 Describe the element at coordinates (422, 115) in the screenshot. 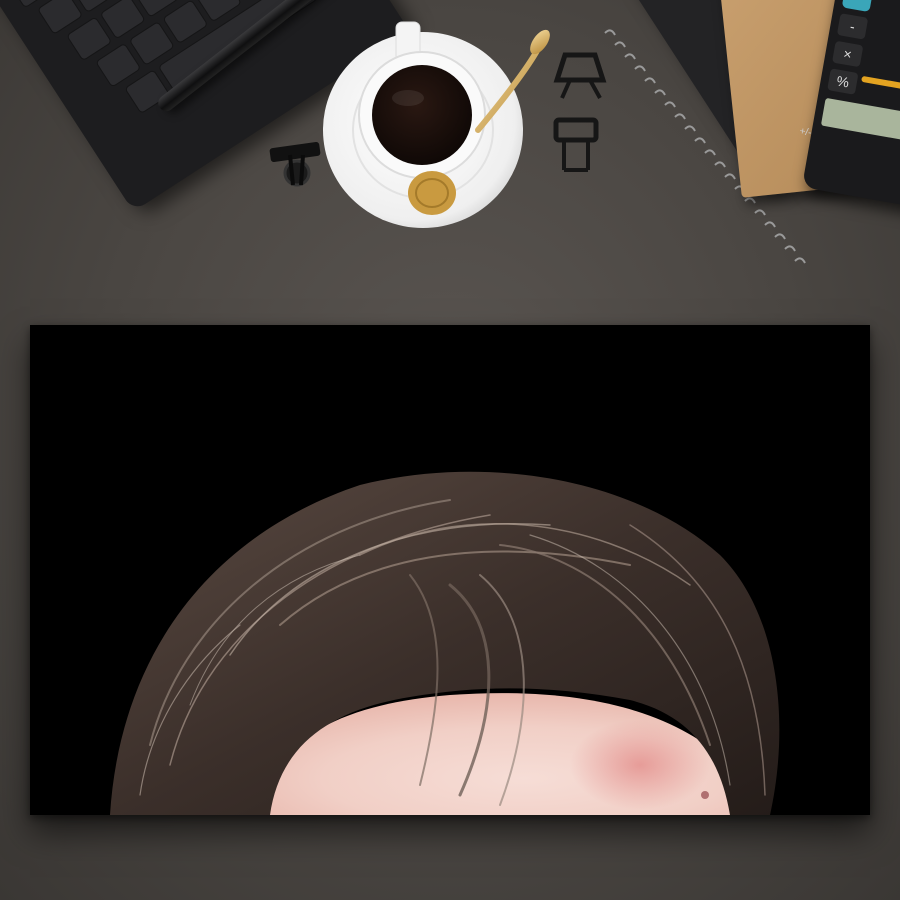

I see `coffee` at that location.